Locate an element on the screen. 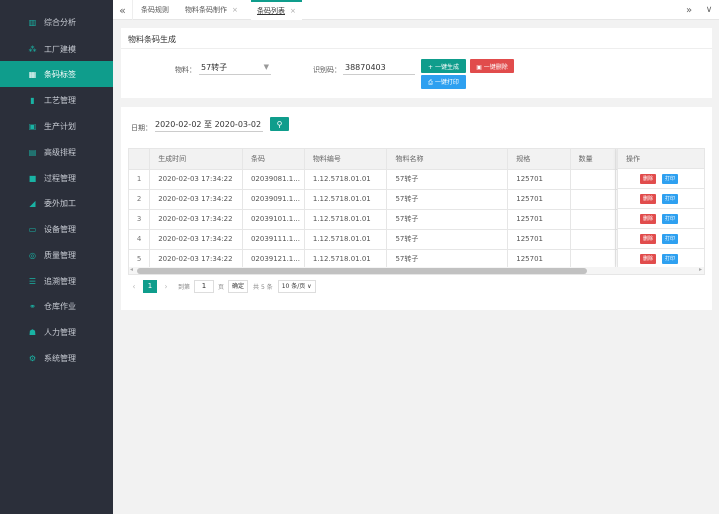 The width and height of the screenshot is (719, 514). sidebar-item: ⚭ 仓库作业 is located at coordinates (56, 306).